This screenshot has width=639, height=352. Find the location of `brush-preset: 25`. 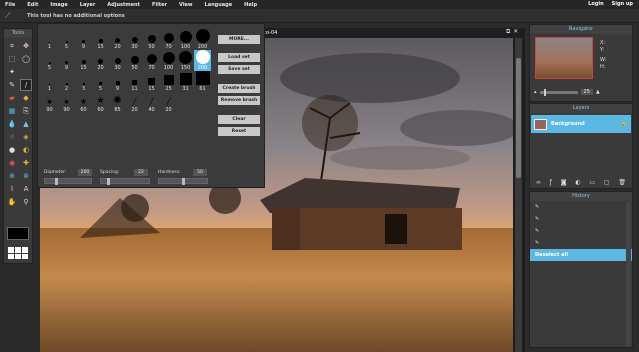

brush-preset: 25 is located at coordinates (168, 81).